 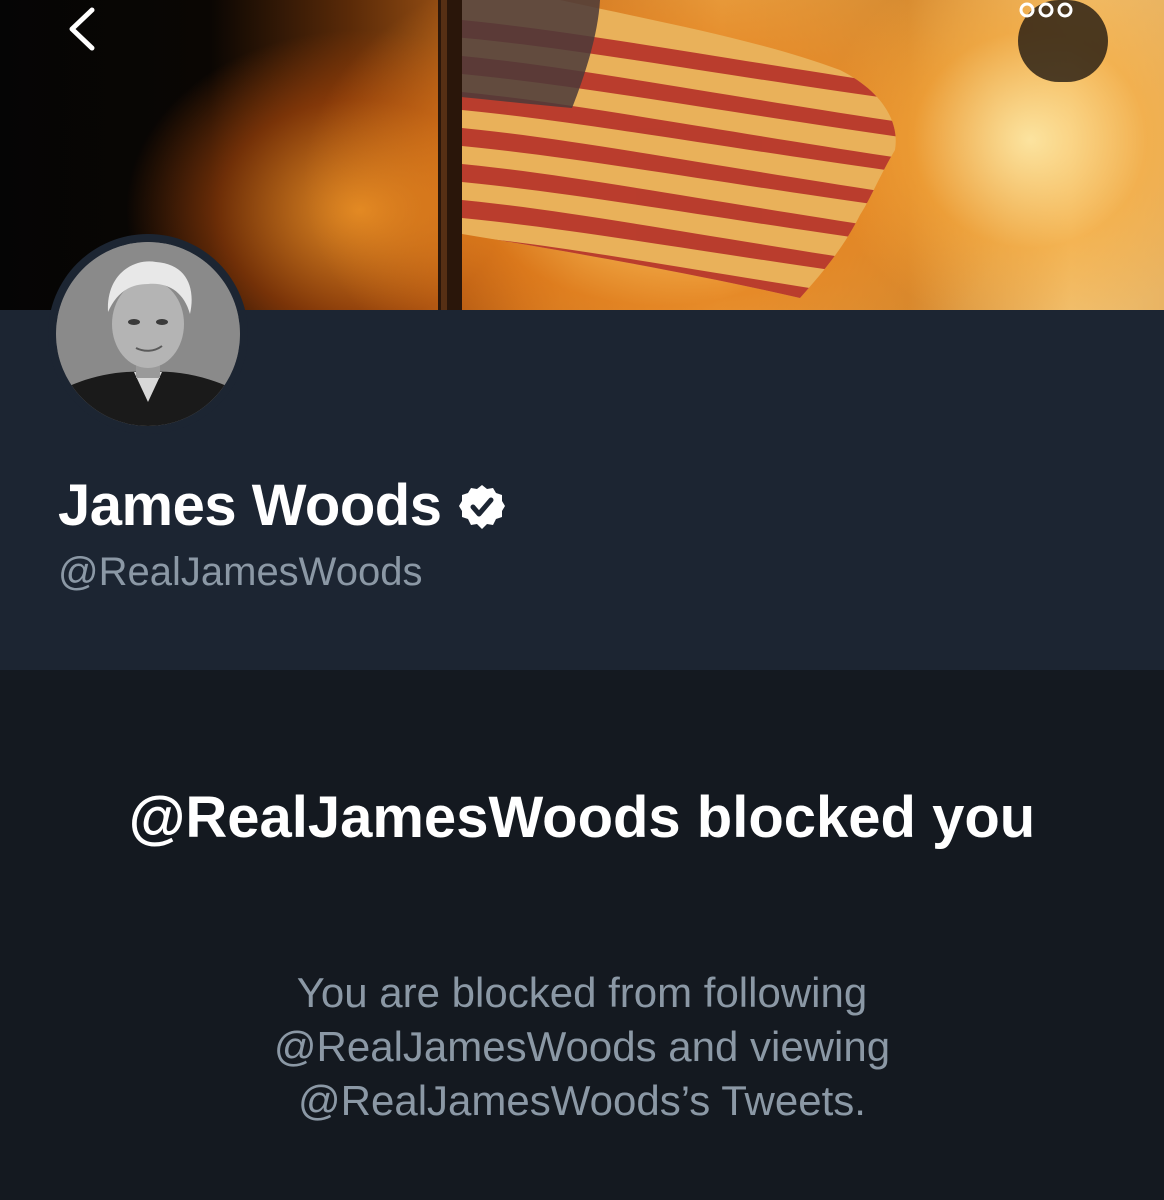 What do you see at coordinates (582, 817) in the screenshot?
I see `blocked-title: @RealJamesWoods blocked you` at bounding box center [582, 817].